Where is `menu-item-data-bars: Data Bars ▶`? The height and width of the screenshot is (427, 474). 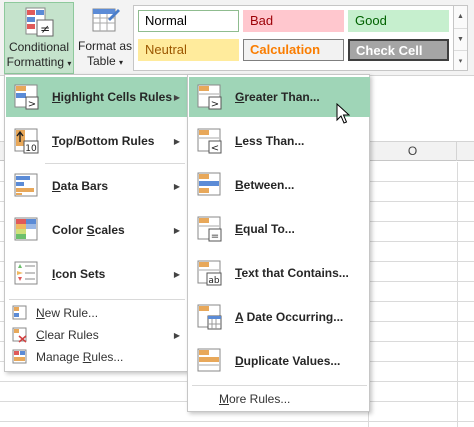 menu-item-data-bars: Data Bars ▶ is located at coordinates (97, 186).